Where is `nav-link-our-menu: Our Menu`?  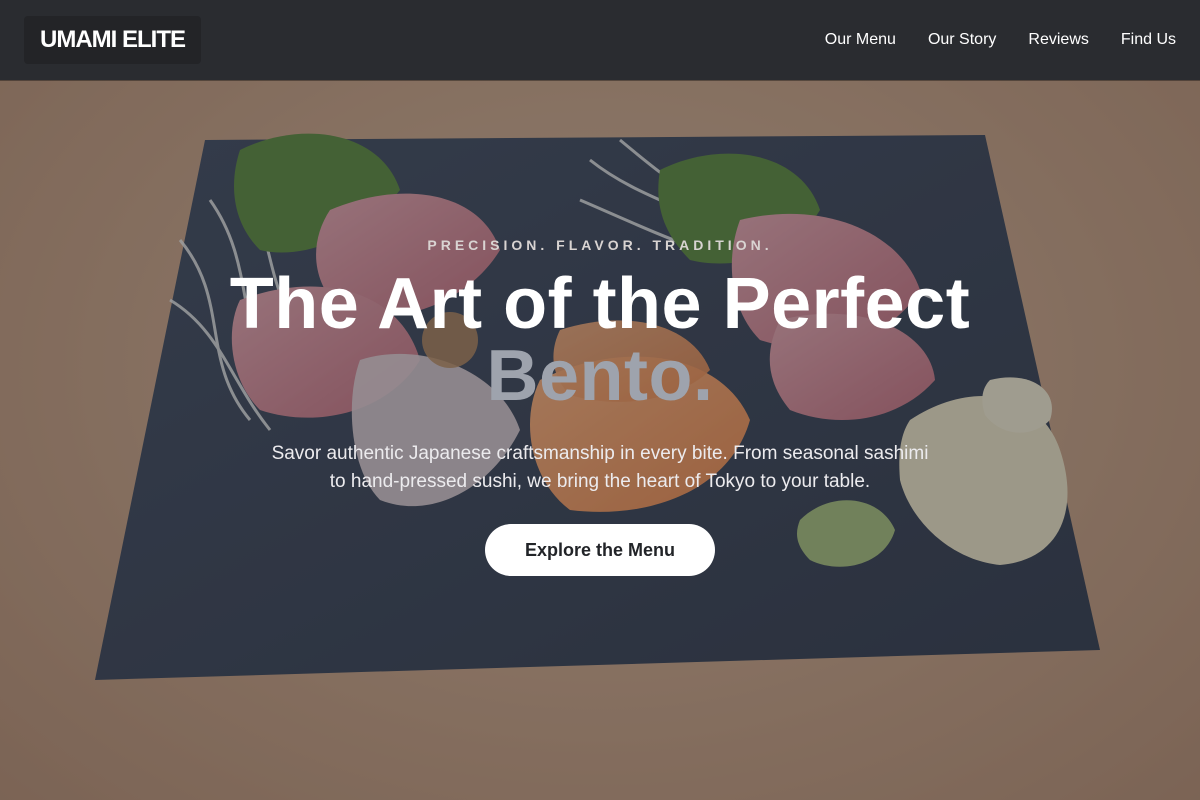
nav-link-our-menu: Our Menu is located at coordinates (860, 40).